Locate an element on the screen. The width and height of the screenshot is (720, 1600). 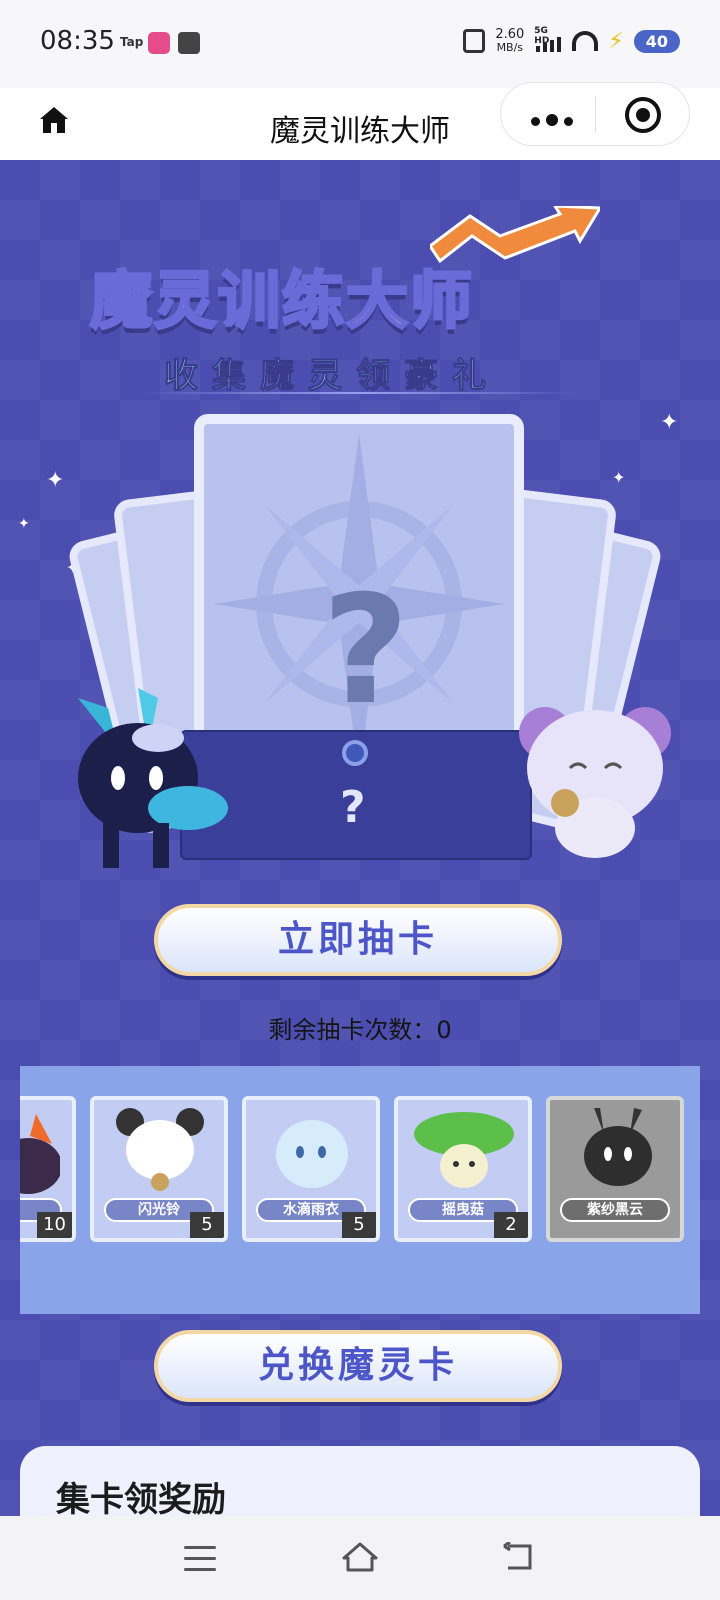
exchange-card-button: 兑换魔灵卡 is located at coordinates (358, 1366).